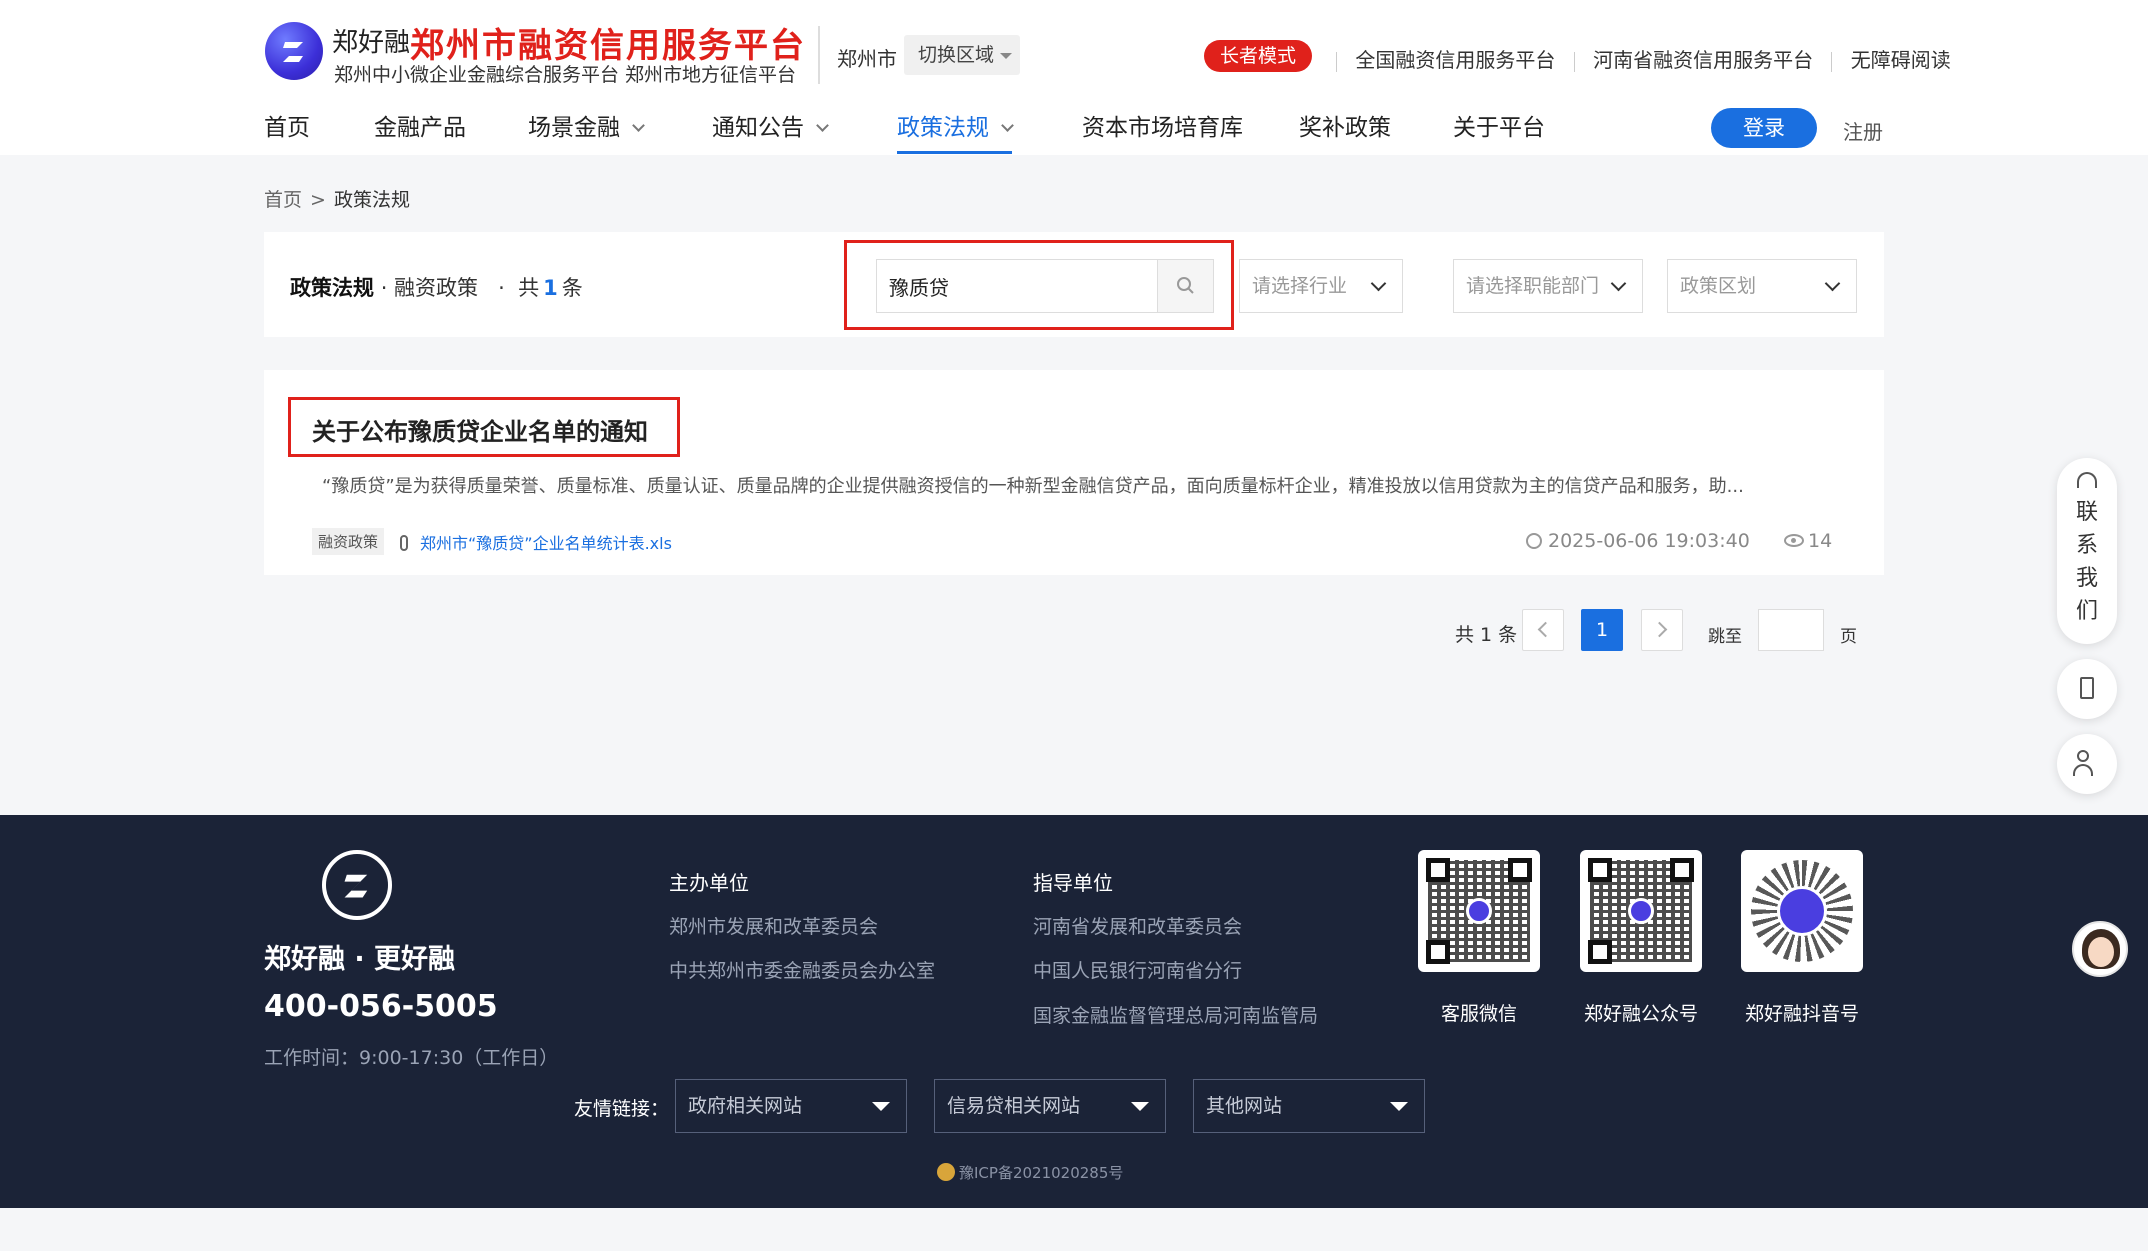 This screenshot has width=2148, height=1251. What do you see at coordinates (1641, 911) in the screenshot?
I see `official-account-qr-code` at bounding box center [1641, 911].